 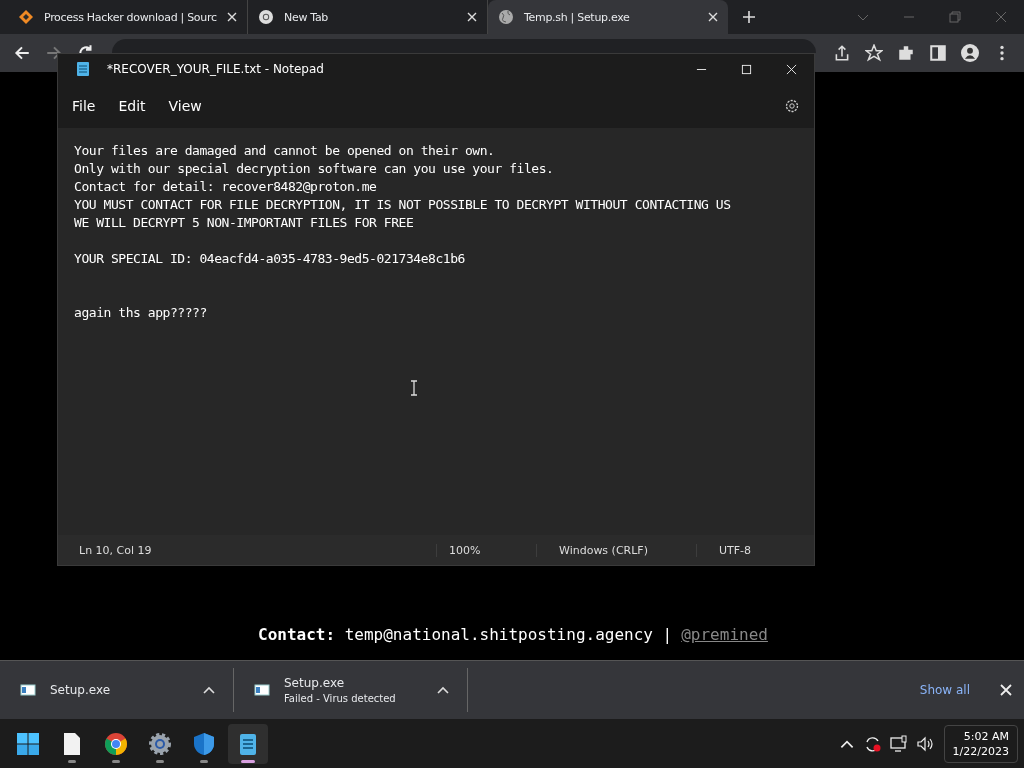 What do you see at coordinates (160, 743) in the screenshot?
I see `gear-icon` at bounding box center [160, 743].